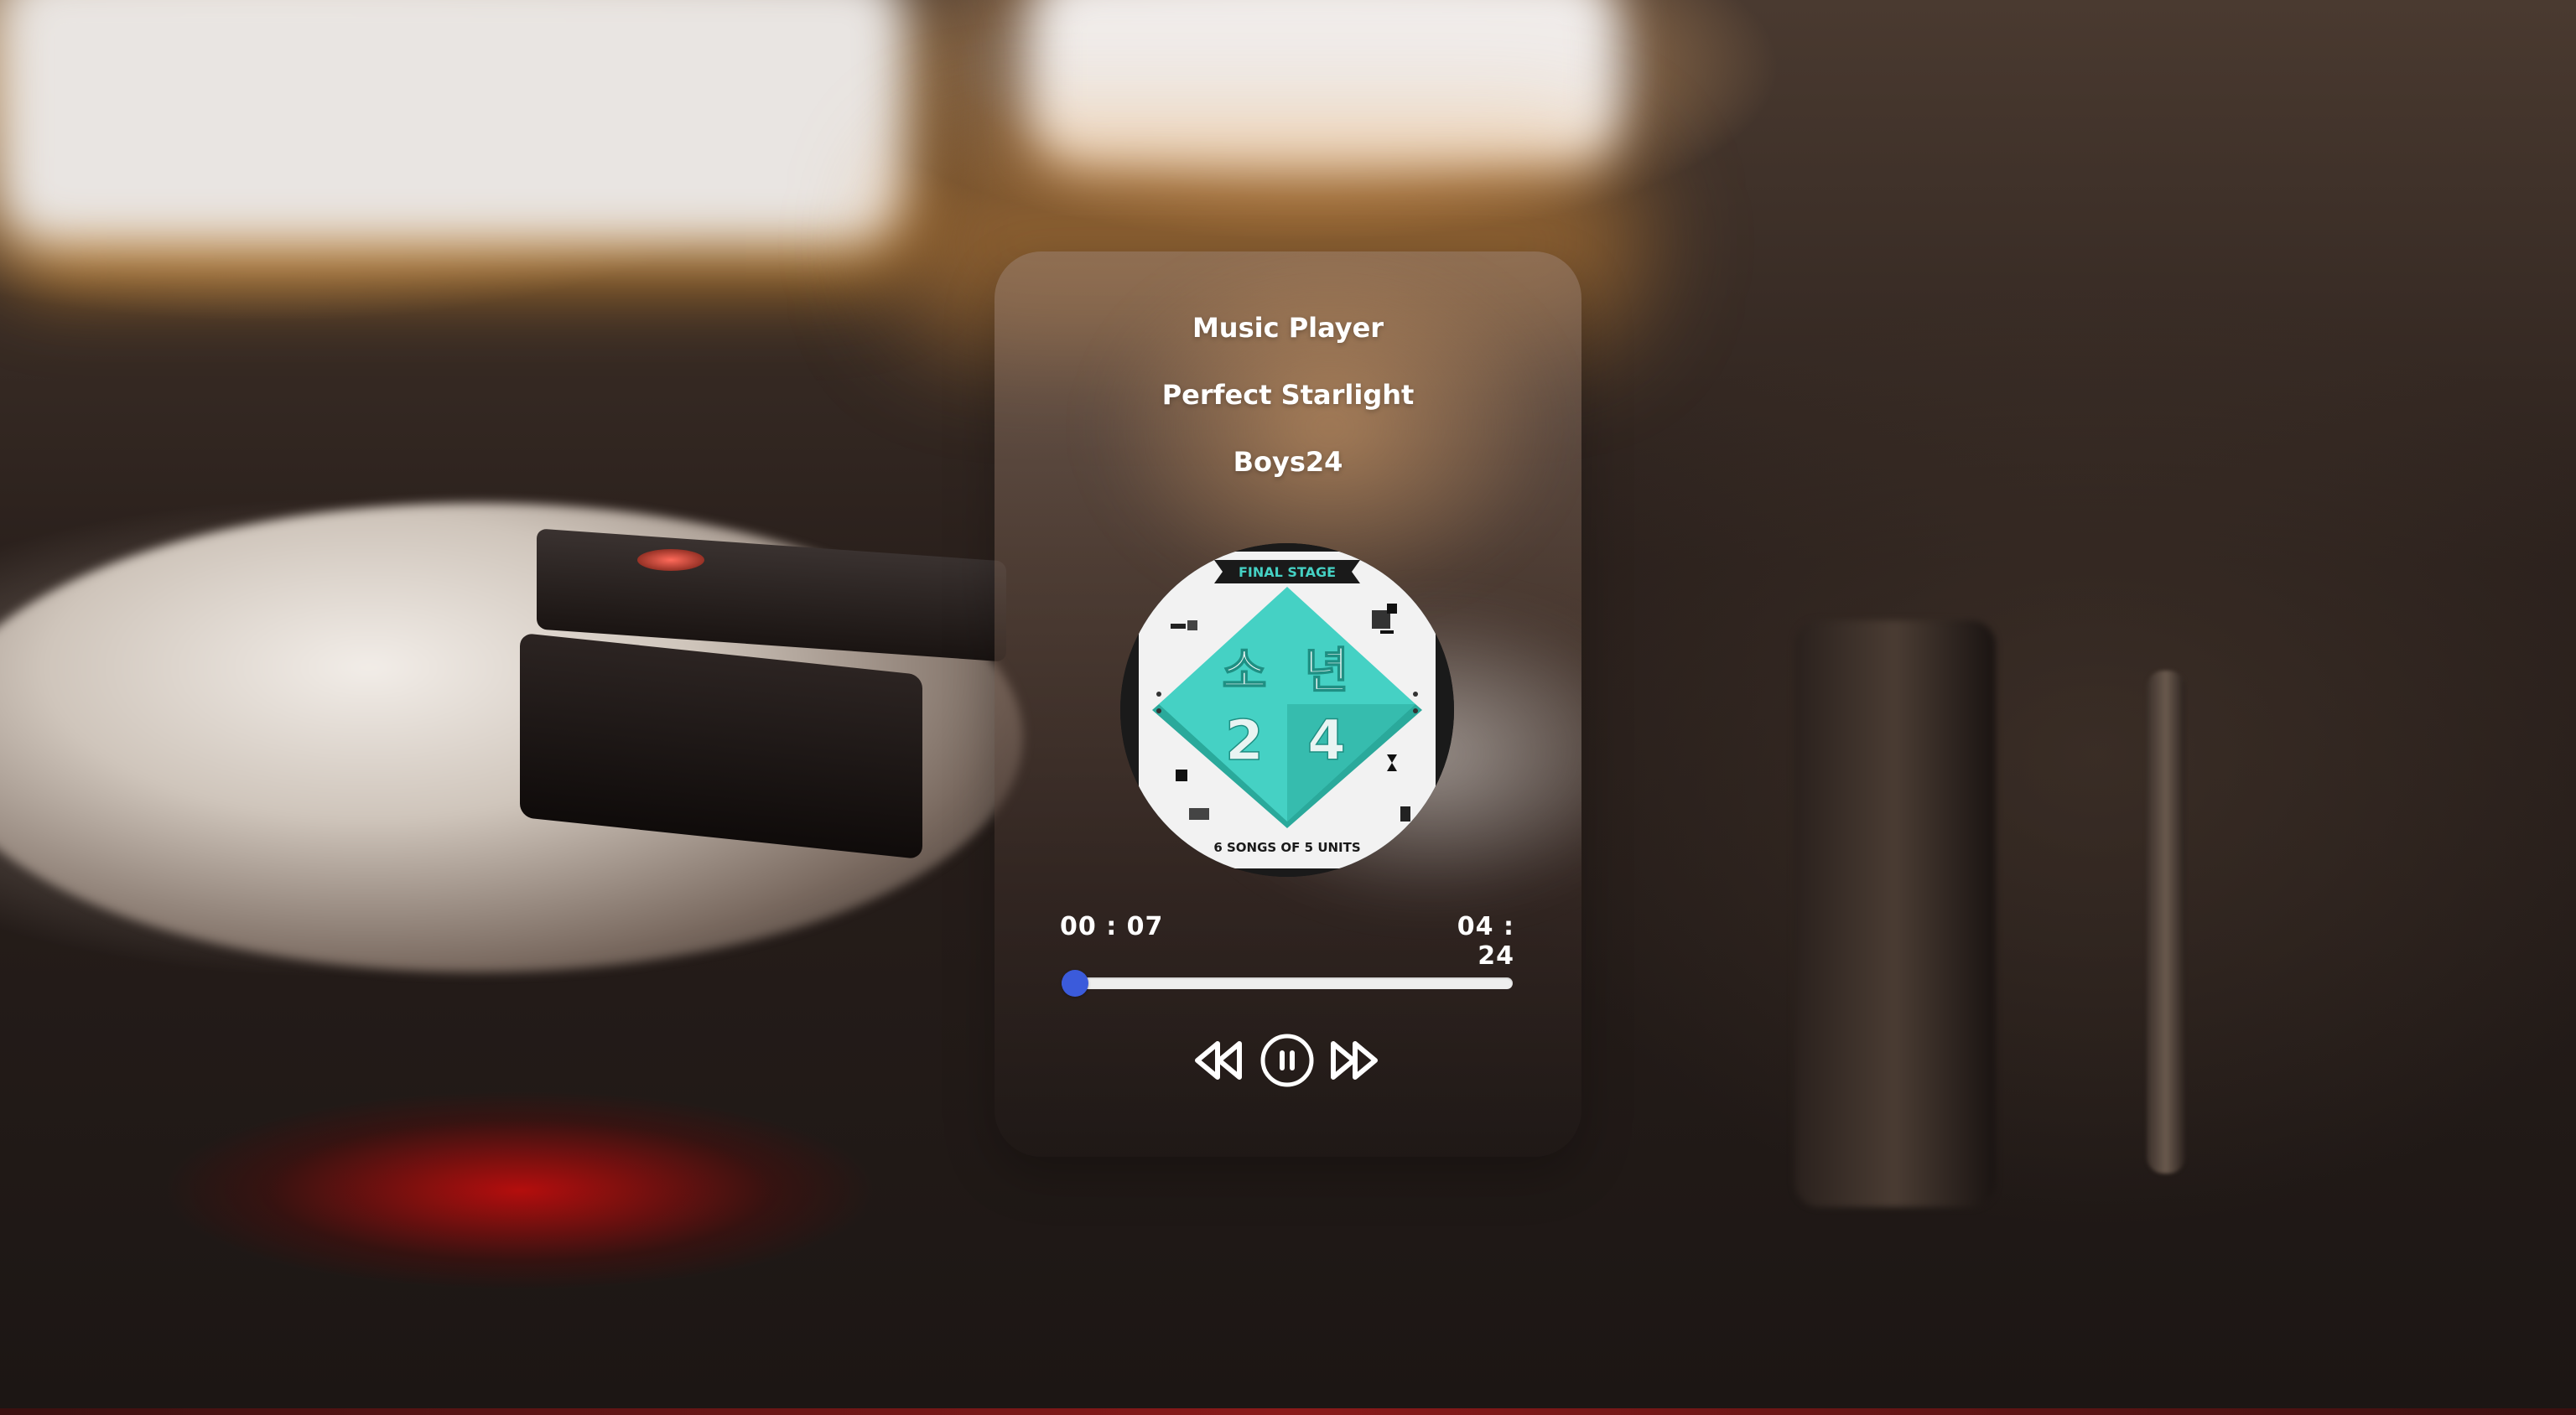 Image resolution: width=2576 pixels, height=1415 pixels. I want to click on artist-name: Boys24, so click(1288, 462).